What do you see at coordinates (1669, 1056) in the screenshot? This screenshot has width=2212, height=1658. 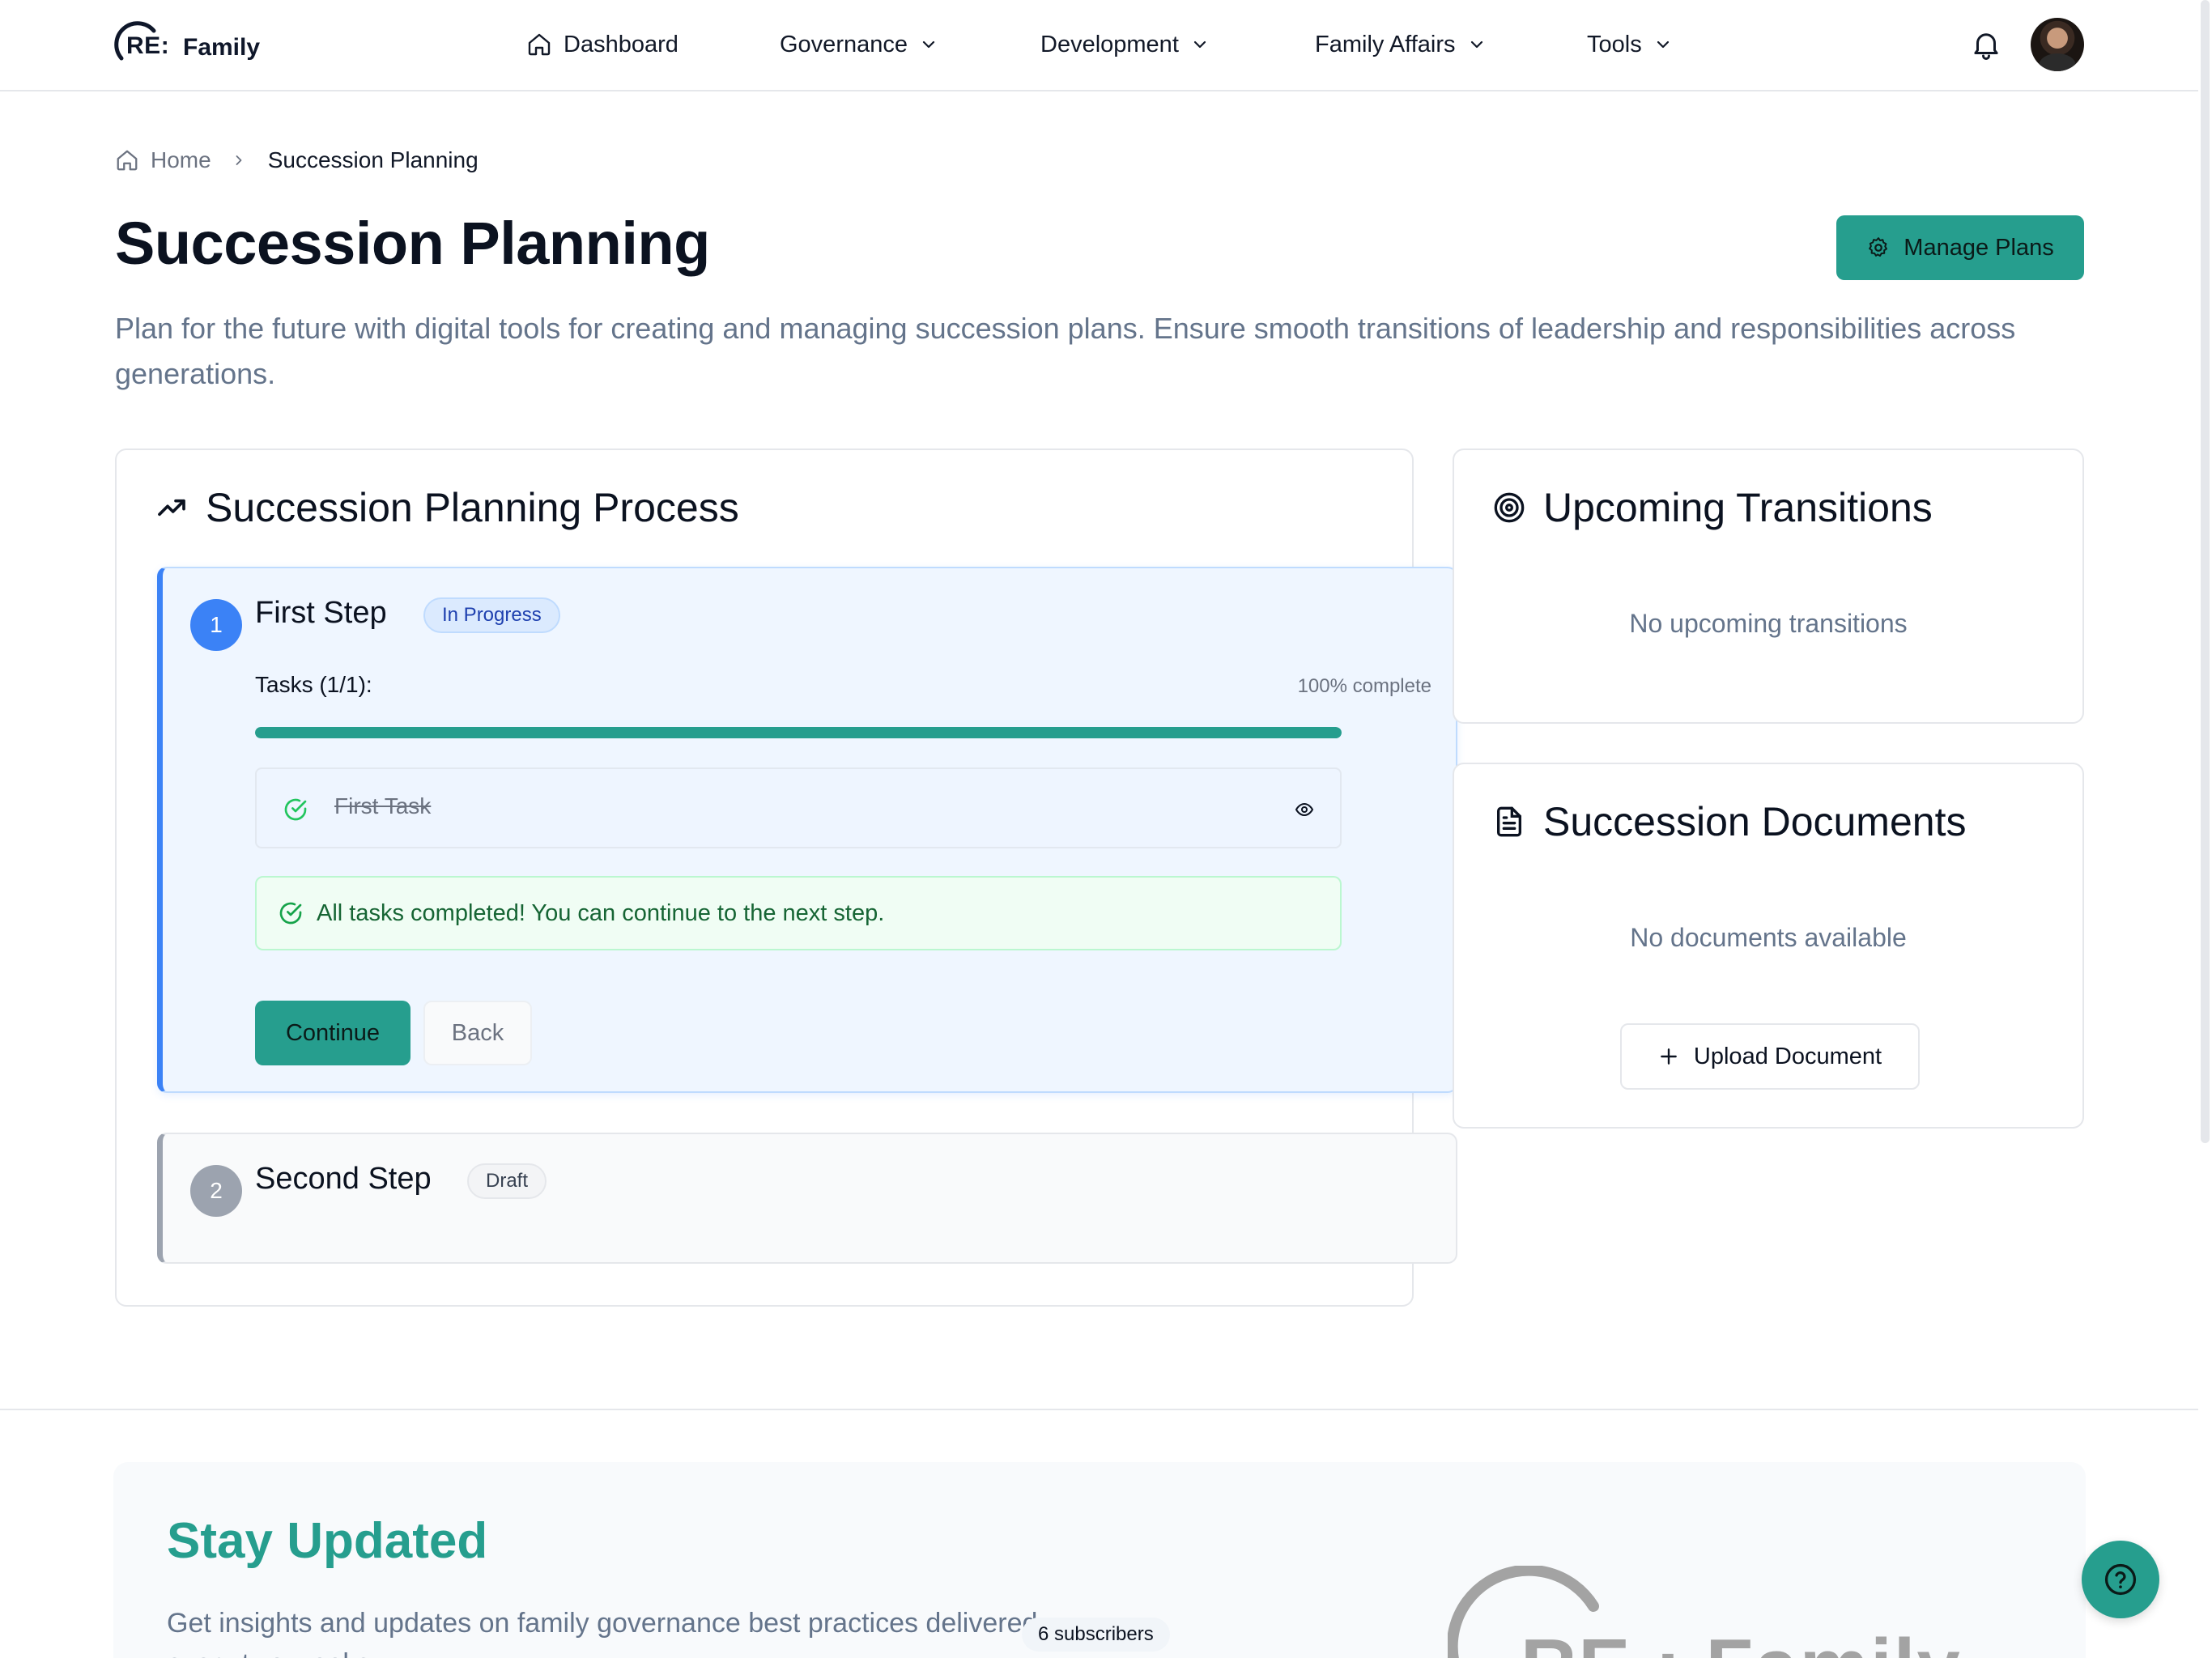 I see `plus-icon` at bounding box center [1669, 1056].